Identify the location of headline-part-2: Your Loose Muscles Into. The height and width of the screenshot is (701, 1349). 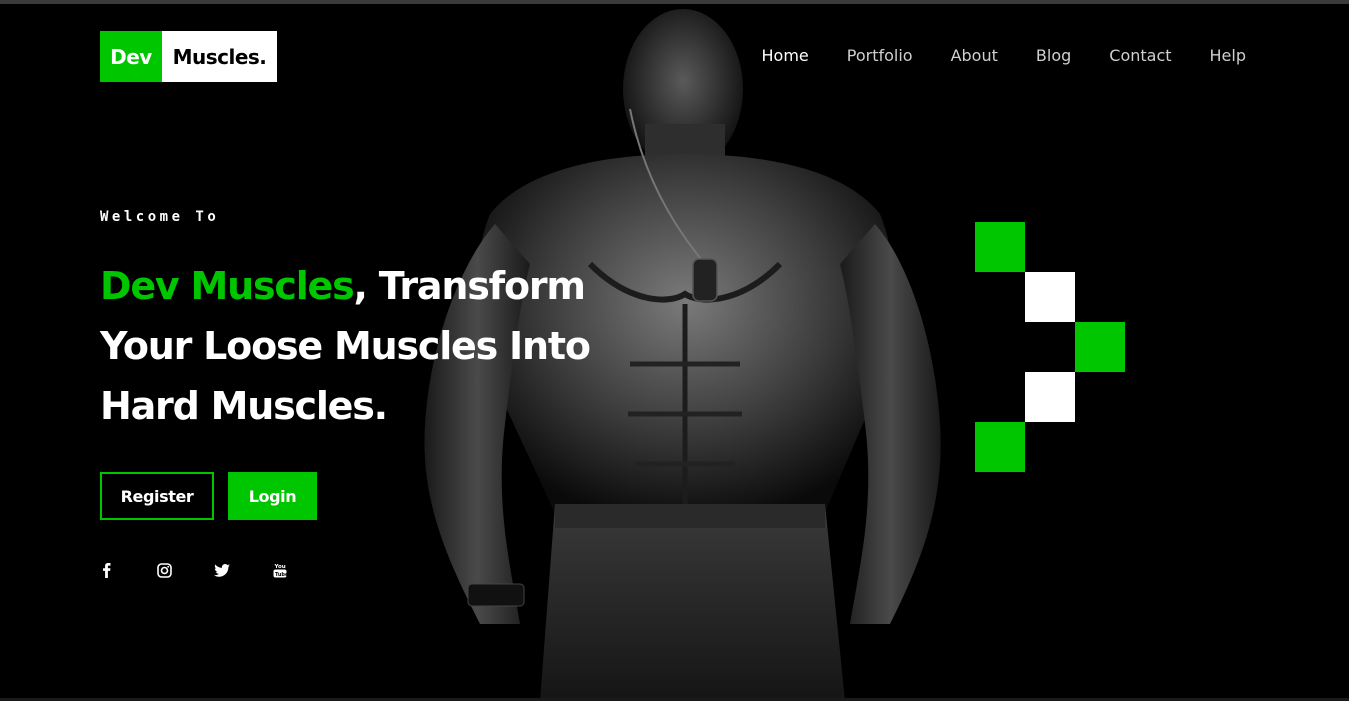
(345, 346).